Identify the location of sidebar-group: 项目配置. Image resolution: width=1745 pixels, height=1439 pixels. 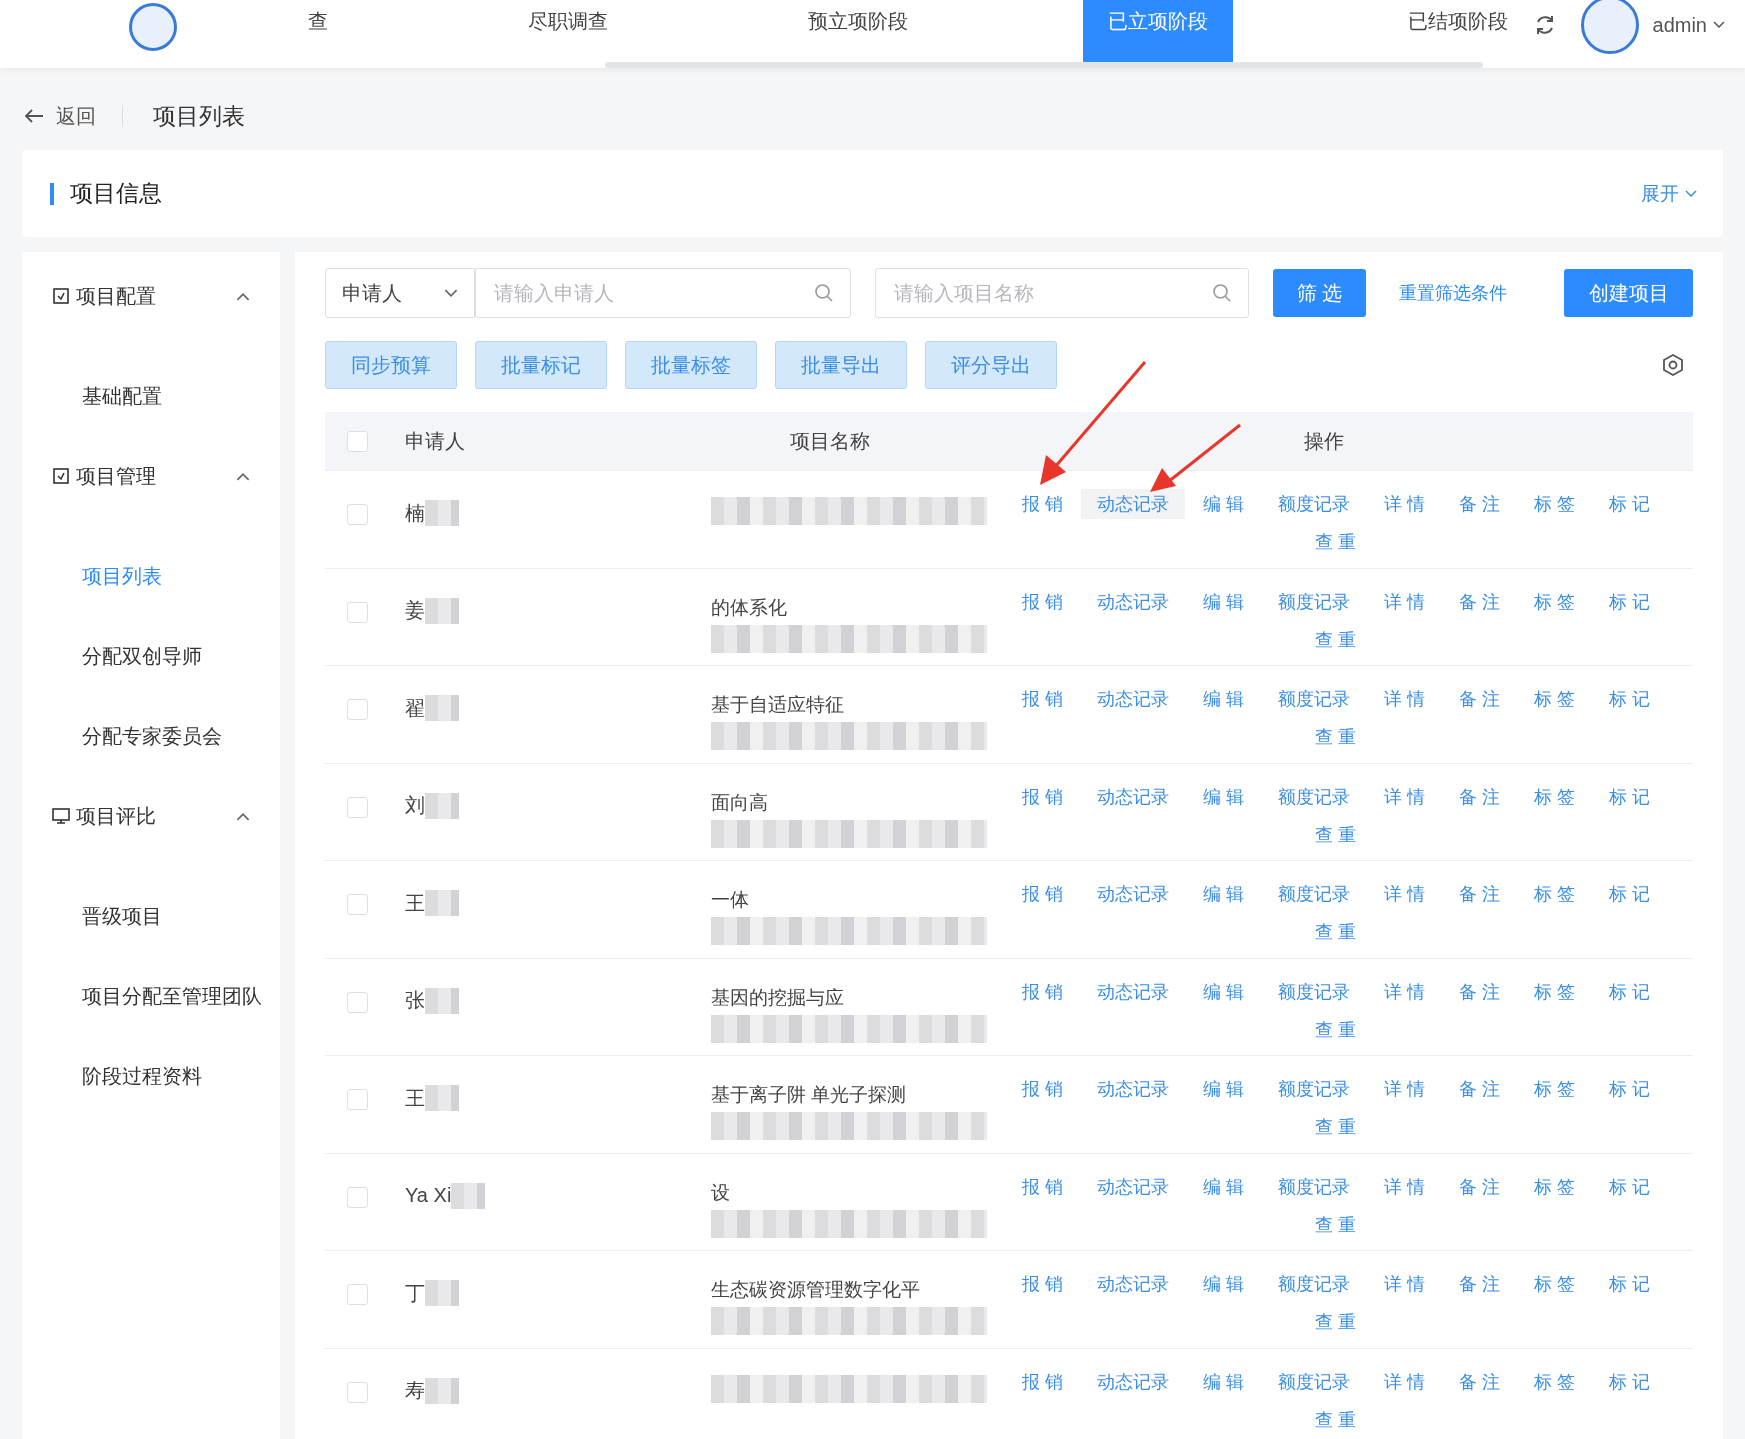
(151, 296).